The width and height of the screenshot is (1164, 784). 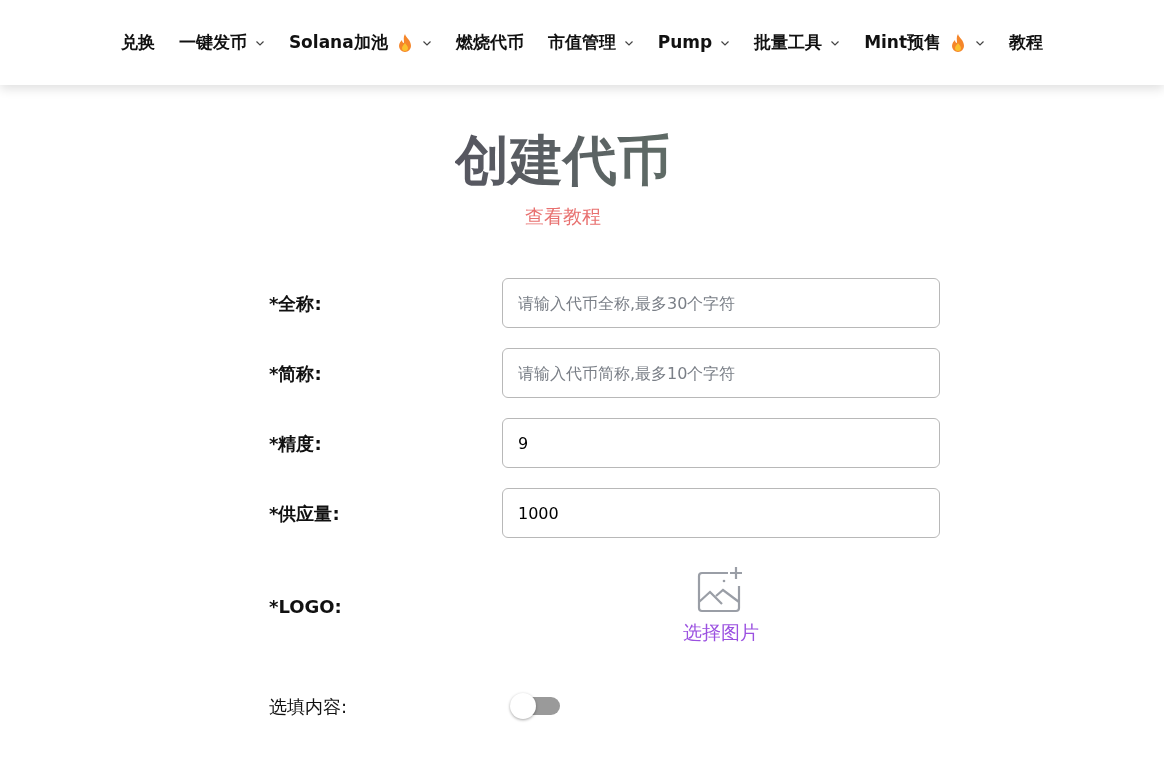 What do you see at coordinates (489, 42) in the screenshot?
I see `nav-link: 燃烧代币` at bounding box center [489, 42].